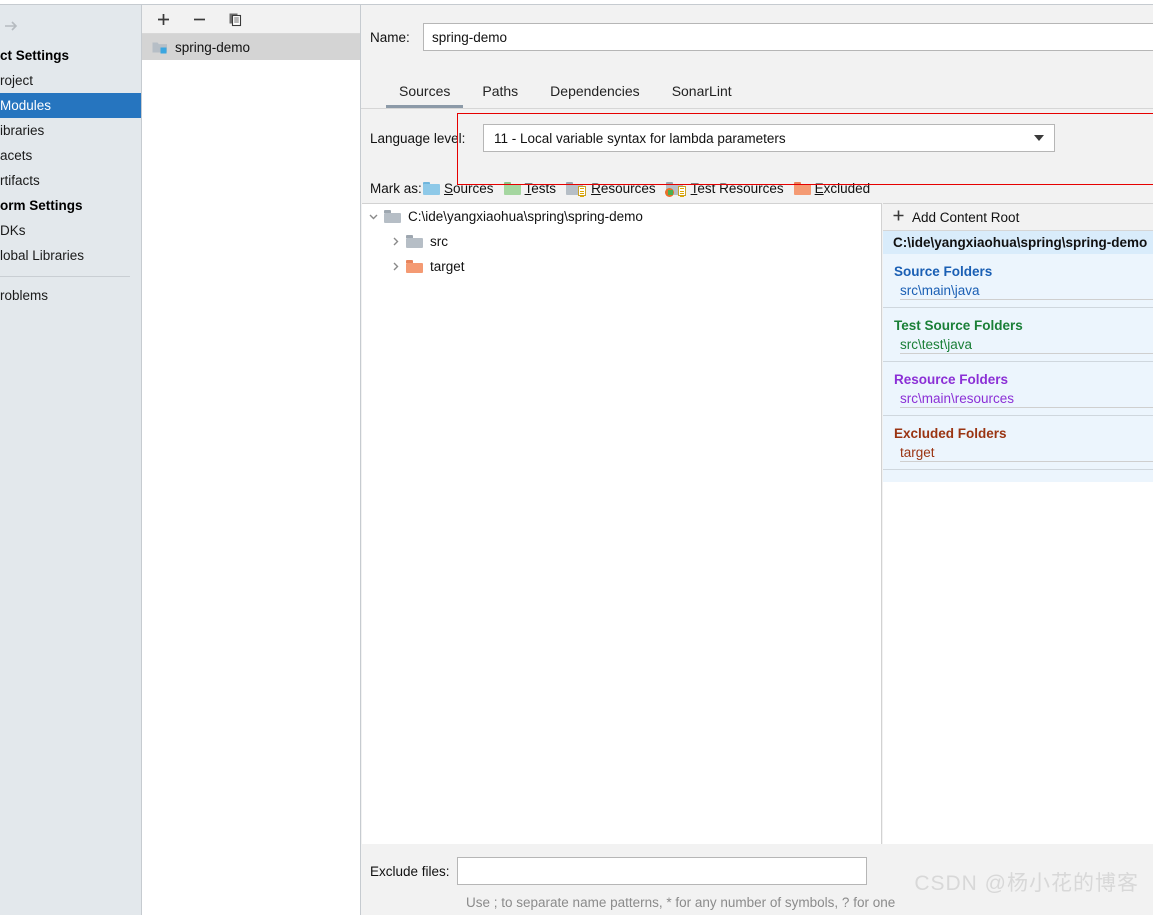 This screenshot has height=915, width=1153. Describe the element at coordinates (390, 37) in the screenshot. I see `name-label: Name:` at that location.